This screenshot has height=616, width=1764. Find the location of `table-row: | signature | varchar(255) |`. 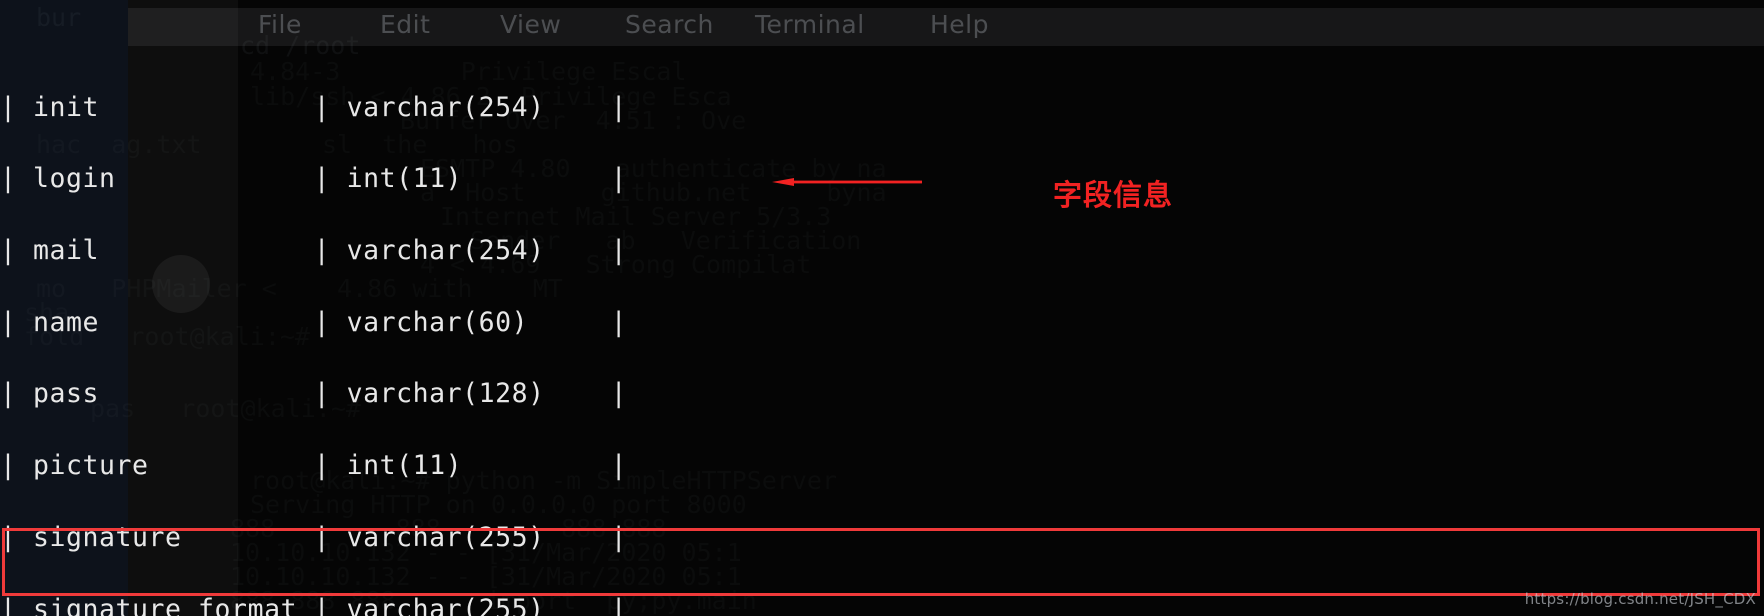

table-row: | signature | varchar(255) | is located at coordinates (882, 537).